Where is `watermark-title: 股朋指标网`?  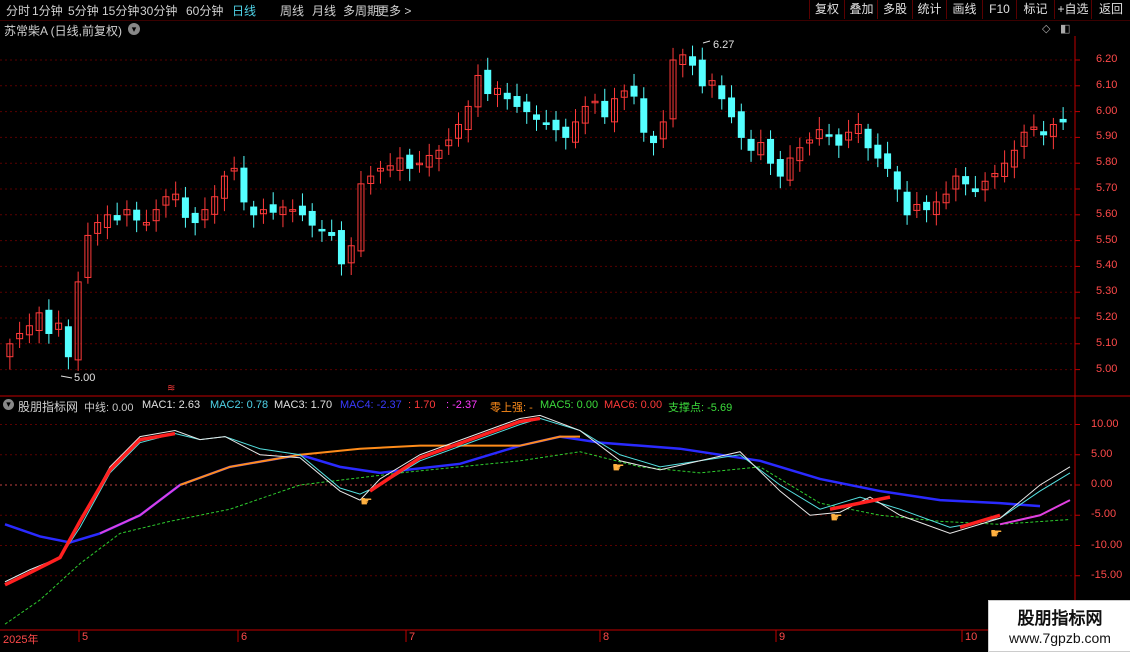 watermark-title: 股朋指标网 is located at coordinates (1060, 618).